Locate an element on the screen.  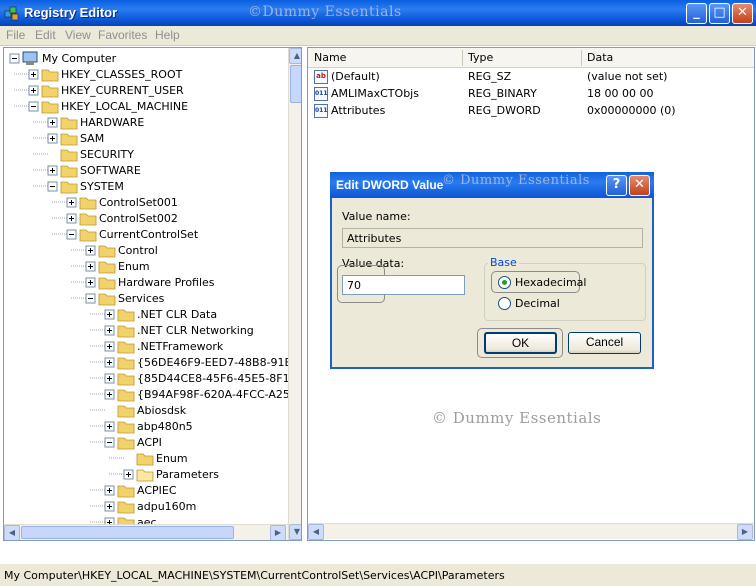
column-header-name: Name is located at coordinates (330, 57).